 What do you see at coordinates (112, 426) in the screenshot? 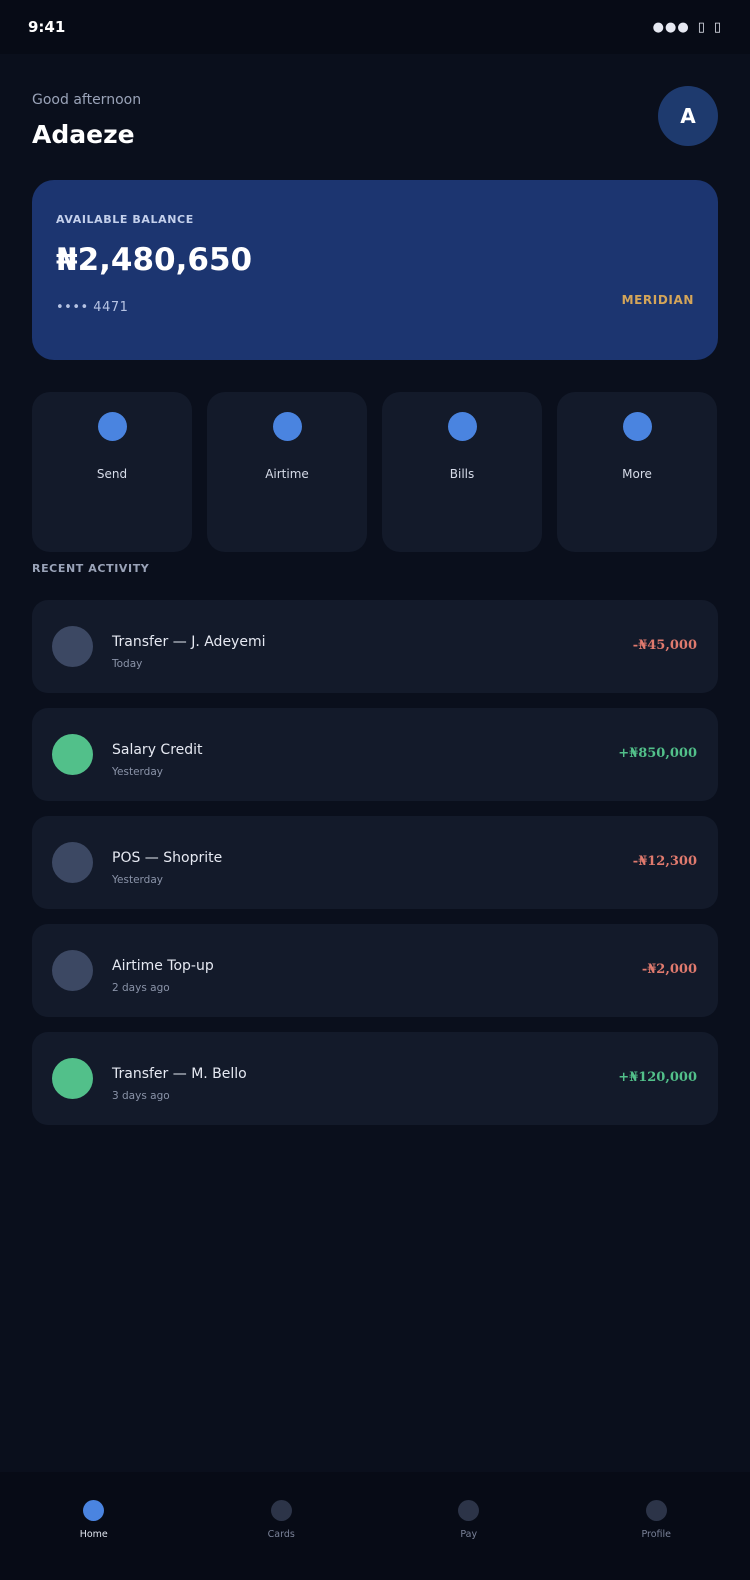
I see `send-icon` at bounding box center [112, 426].